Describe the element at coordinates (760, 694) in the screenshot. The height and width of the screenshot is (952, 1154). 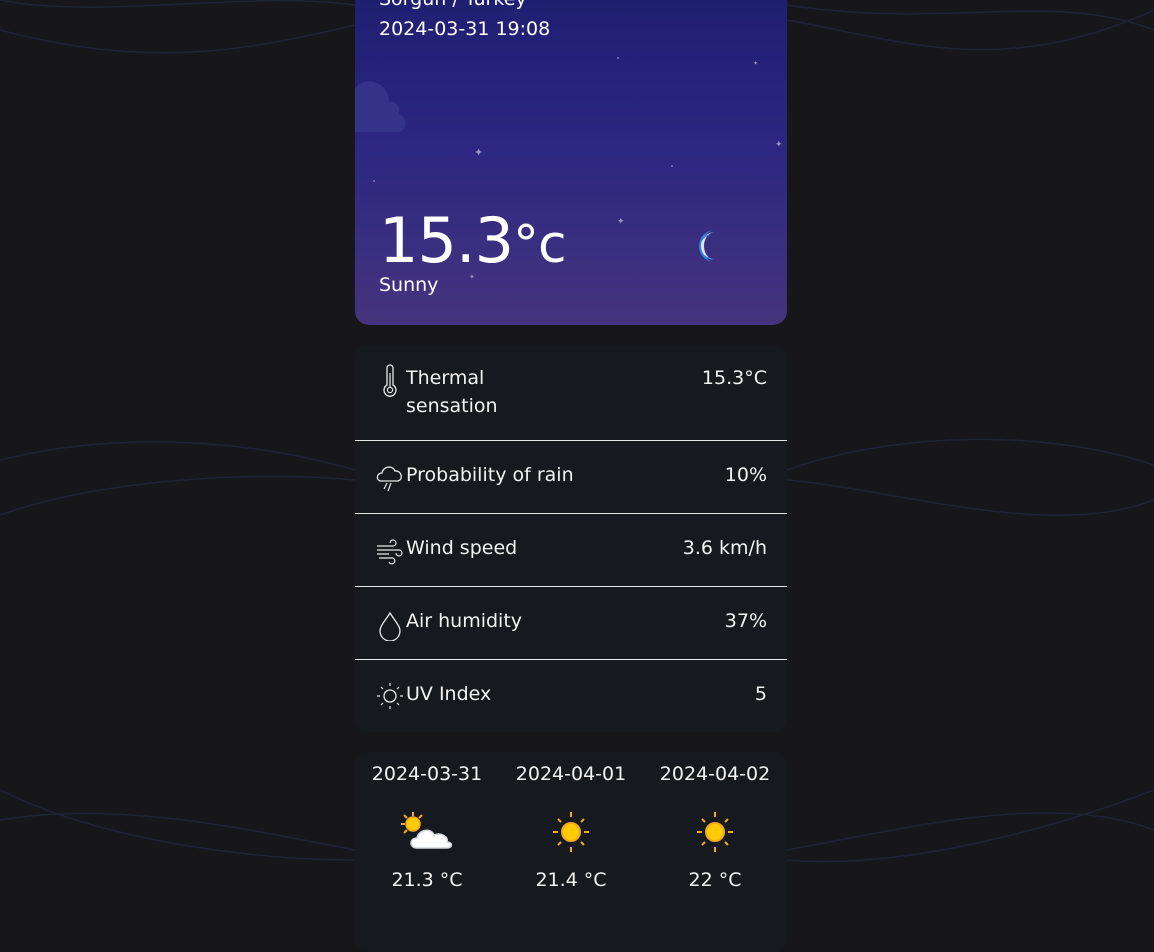
I see `detail-value: 5` at that location.